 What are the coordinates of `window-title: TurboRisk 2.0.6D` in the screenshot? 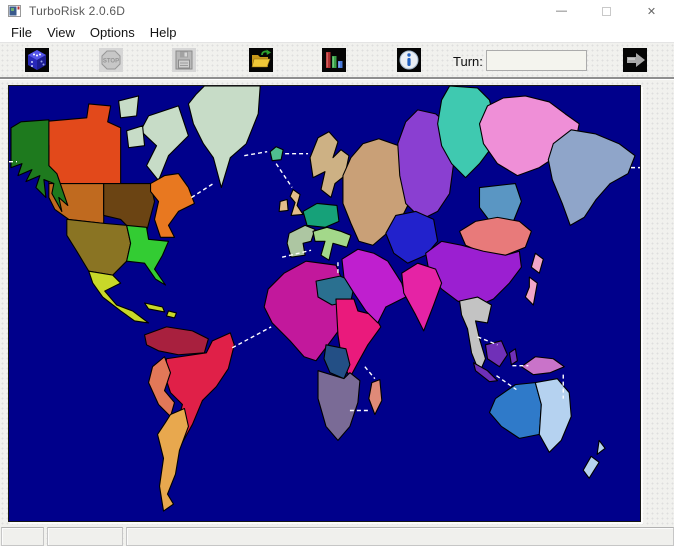 It's located at (77, 11).